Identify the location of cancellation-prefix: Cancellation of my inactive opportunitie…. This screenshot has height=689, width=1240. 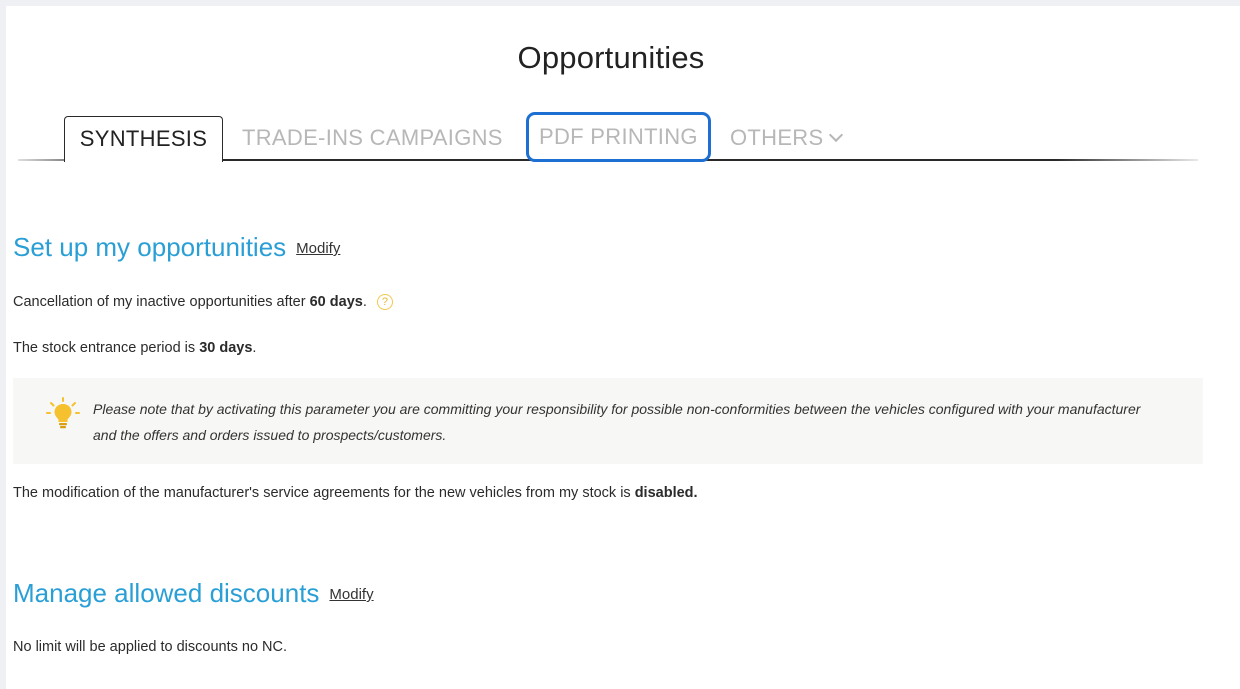
(159, 302).